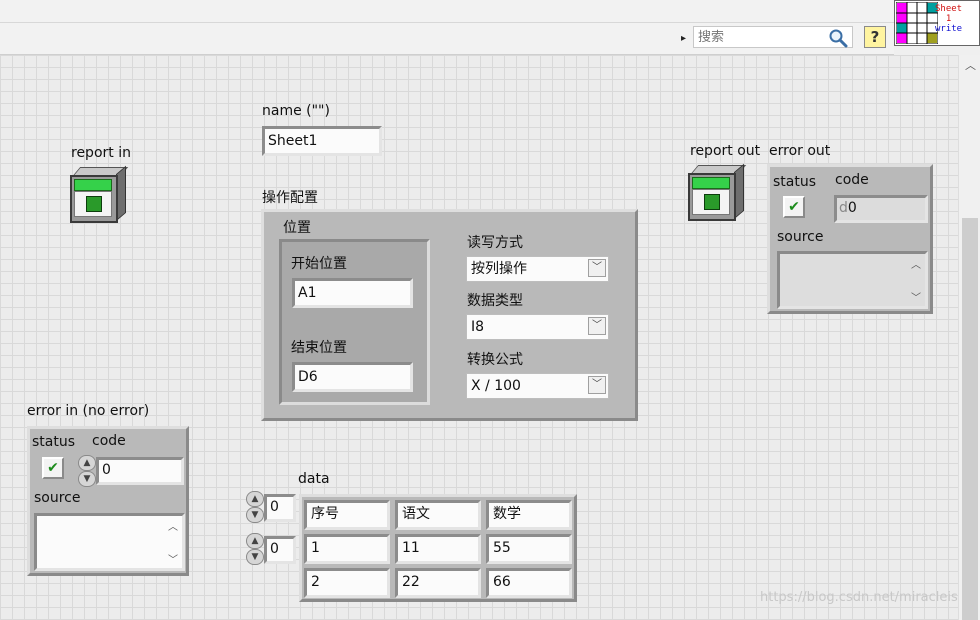  What do you see at coordinates (54, 442) in the screenshot?
I see `error-in-status-label: status` at bounding box center [54, 442].